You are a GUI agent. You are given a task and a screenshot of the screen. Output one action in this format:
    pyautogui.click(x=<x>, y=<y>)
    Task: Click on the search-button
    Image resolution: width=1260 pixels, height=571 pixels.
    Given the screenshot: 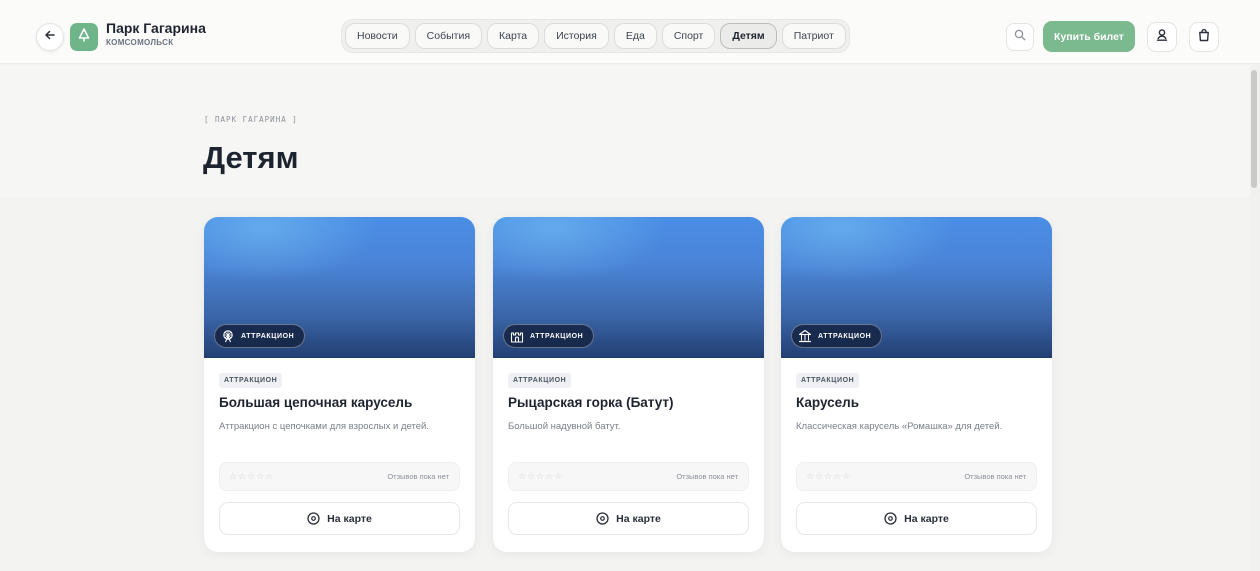 What is the action you would take?
    pyautogui.click(x=1020, y=37)
    